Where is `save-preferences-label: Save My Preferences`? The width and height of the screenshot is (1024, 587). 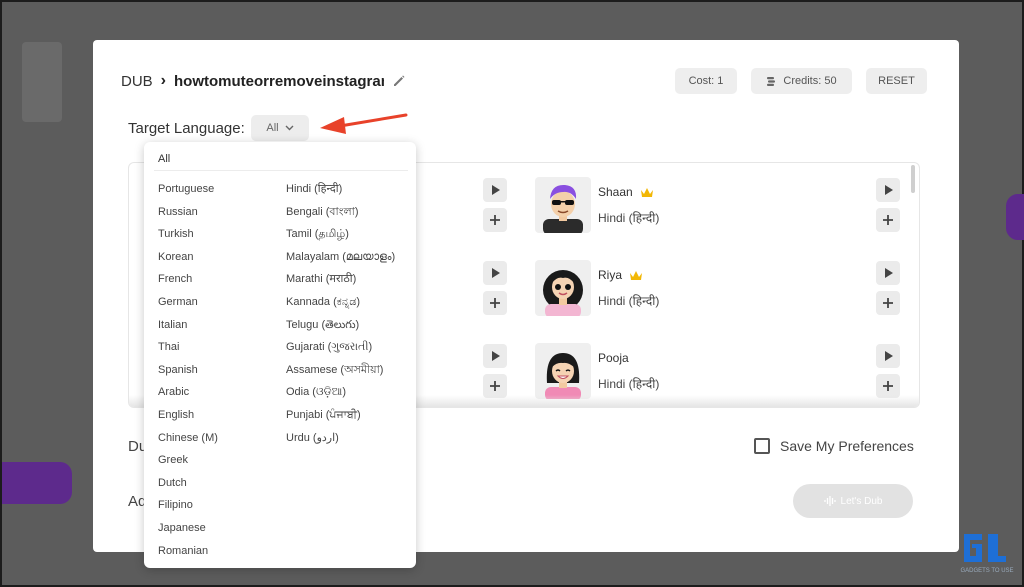
save-preferences-label: Save My Preferences is located at coordinates (847, 446).